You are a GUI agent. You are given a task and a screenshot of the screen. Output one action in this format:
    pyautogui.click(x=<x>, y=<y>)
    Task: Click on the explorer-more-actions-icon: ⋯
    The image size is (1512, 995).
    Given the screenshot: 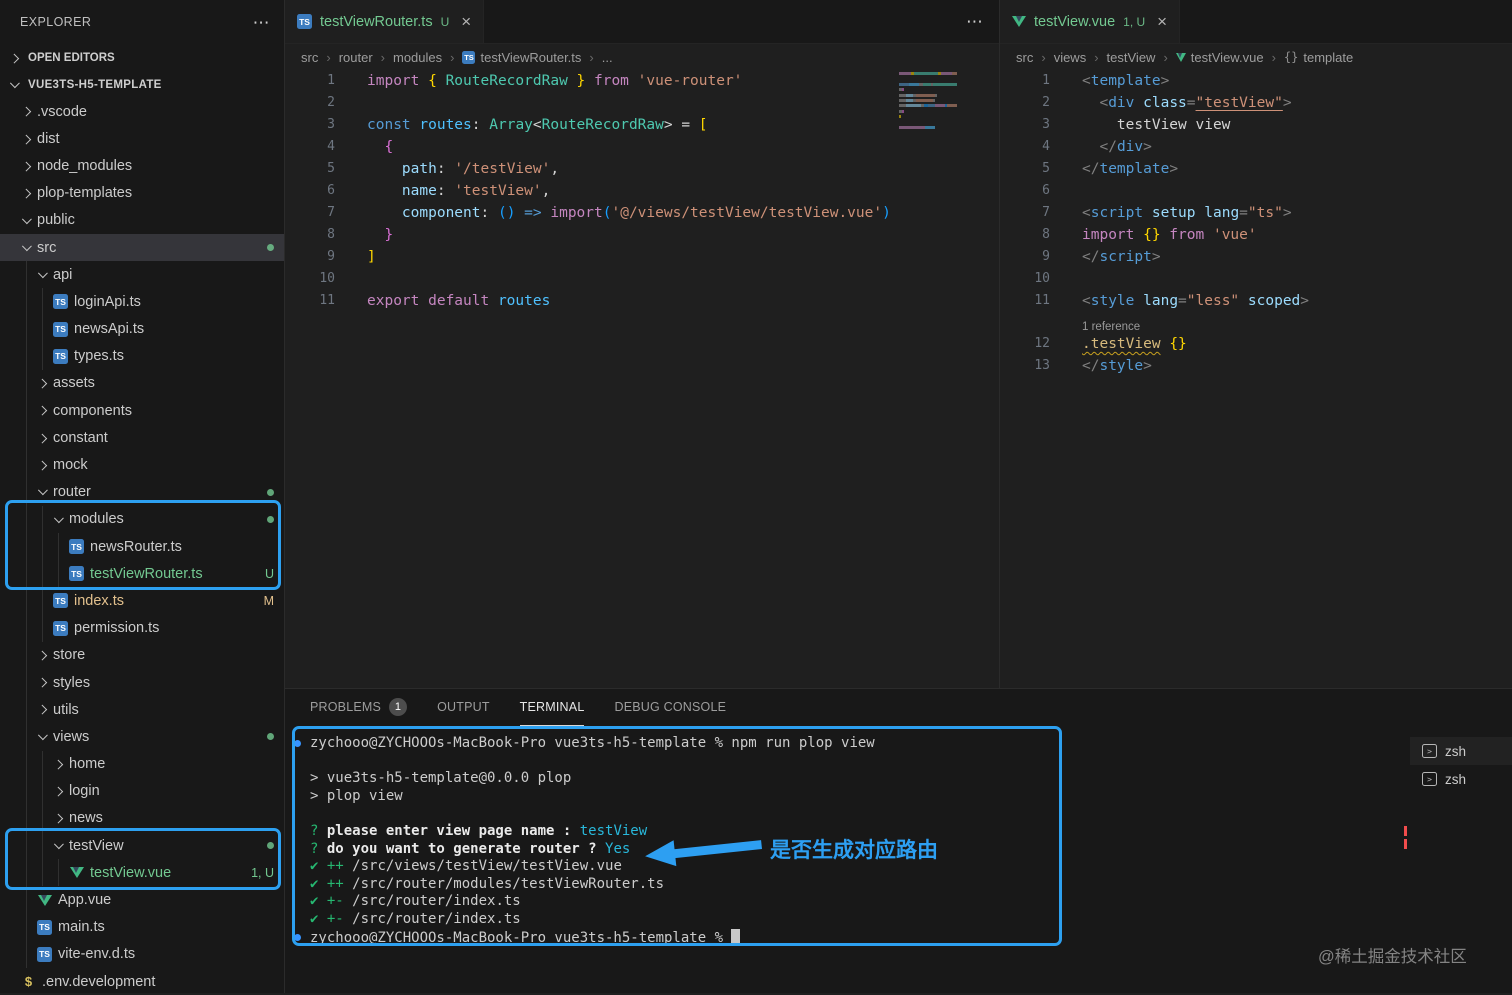 What is the action you would take?
    pyautogui.click(x=261, y=22)
    